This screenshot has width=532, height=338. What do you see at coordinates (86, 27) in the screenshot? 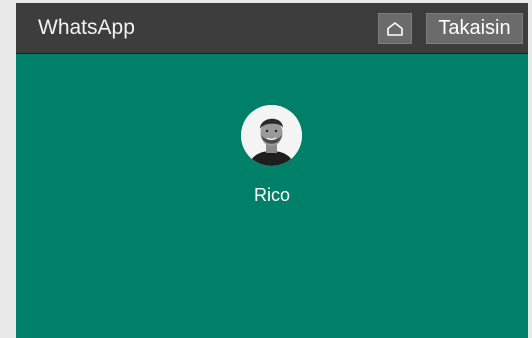
I see `app-title: WhatsApp` at bounding box center [86, 27].